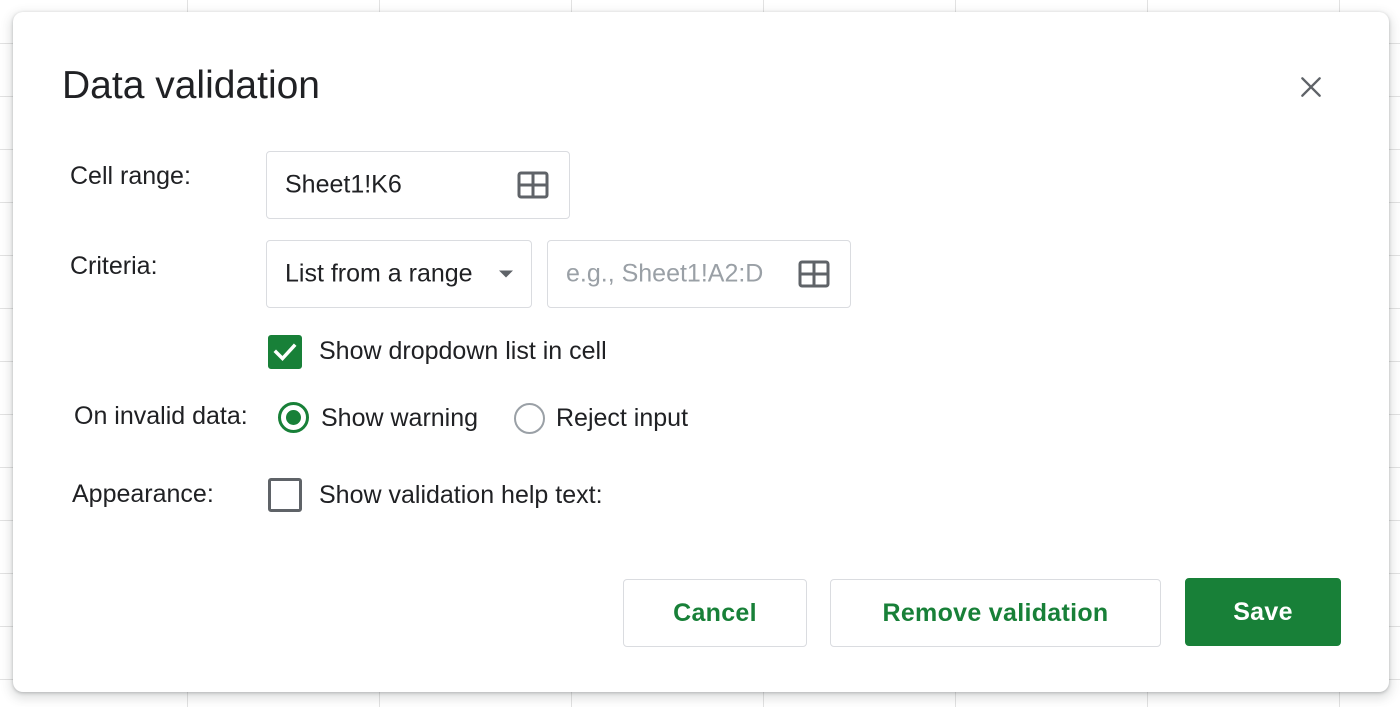 The width and height of the screenshot is (1400, 707). Describe the element at coordinates (715, 613) in the screenshot. I see `cancel-button: Cancel` at that location.